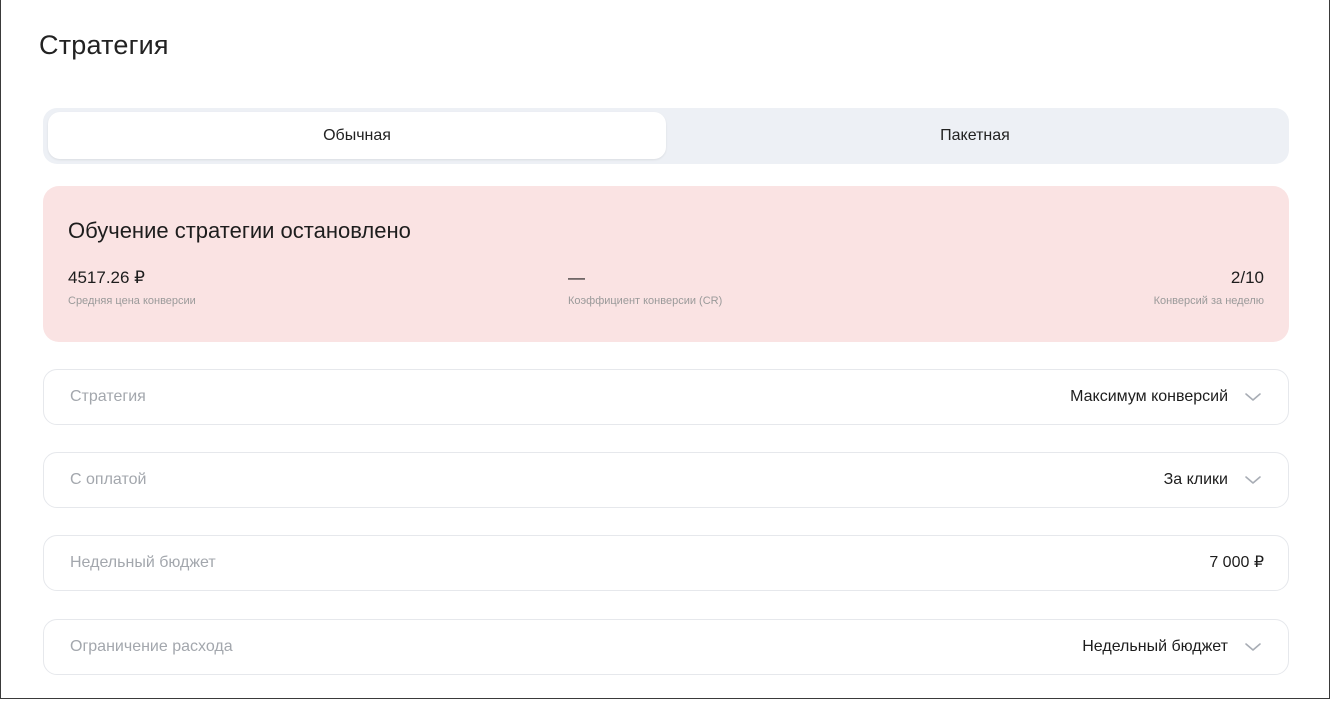 This screenshot has width=1332, height=701. What do you see at coordinates (1195, 479) in the screenshot?
I see `field-value: За клики` at bounding box center [1195, 479].